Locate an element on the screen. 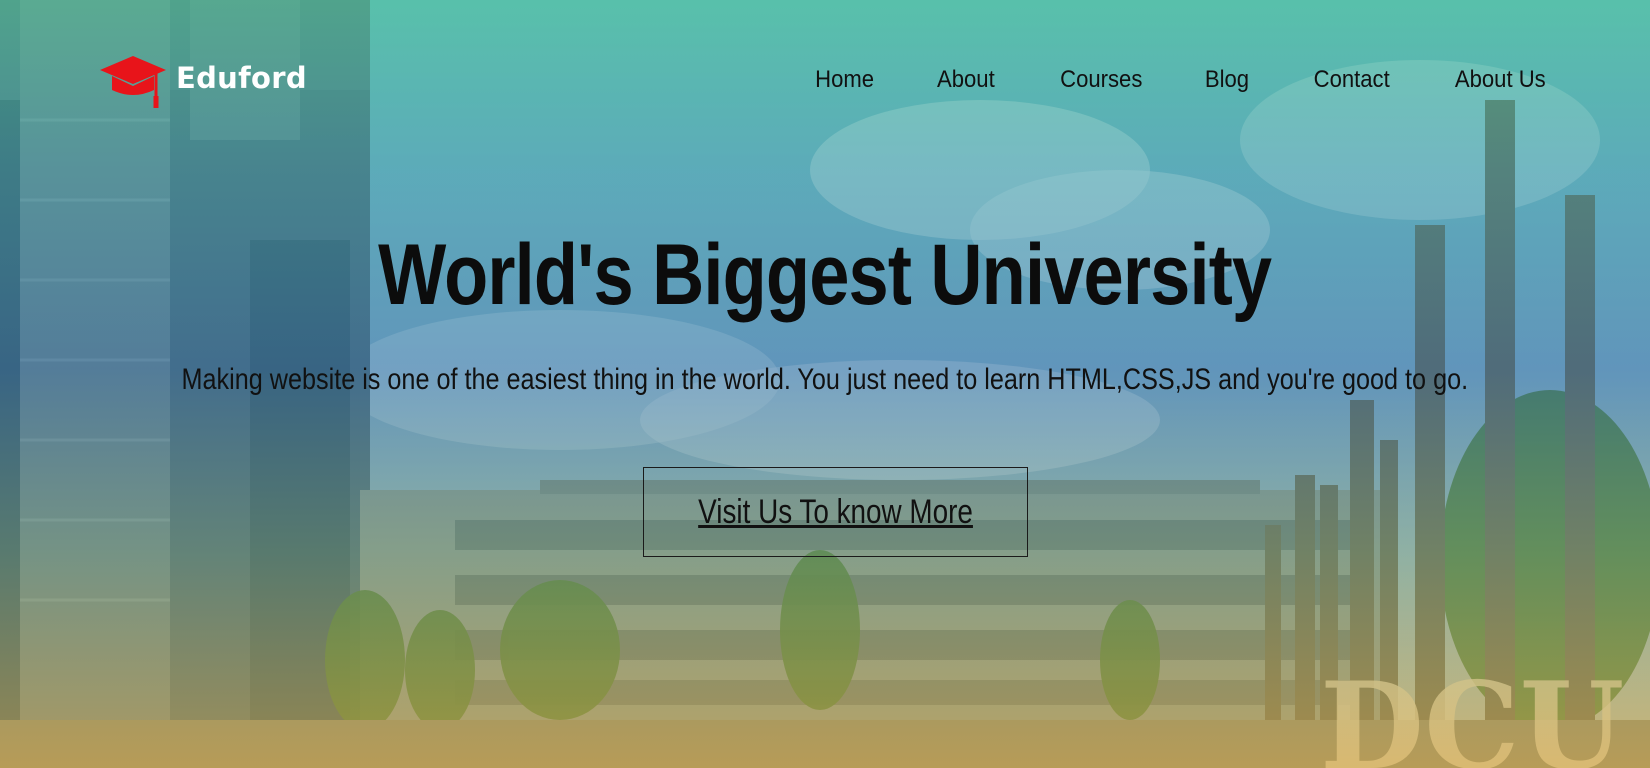 Image resolution: width=1650 pixels, height=768 pixels. hero-title-text: World's Biggest University is located at coordinates (825, 275).